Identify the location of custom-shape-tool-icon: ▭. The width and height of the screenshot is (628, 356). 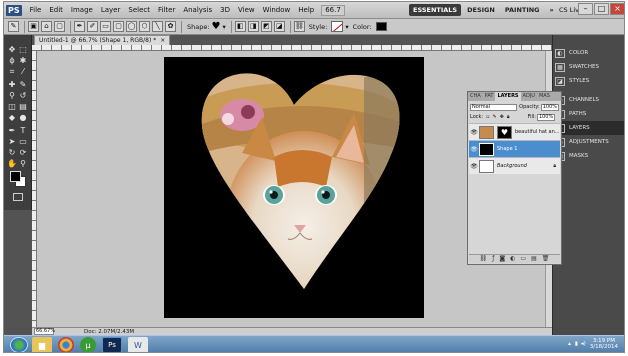
(23, 141).